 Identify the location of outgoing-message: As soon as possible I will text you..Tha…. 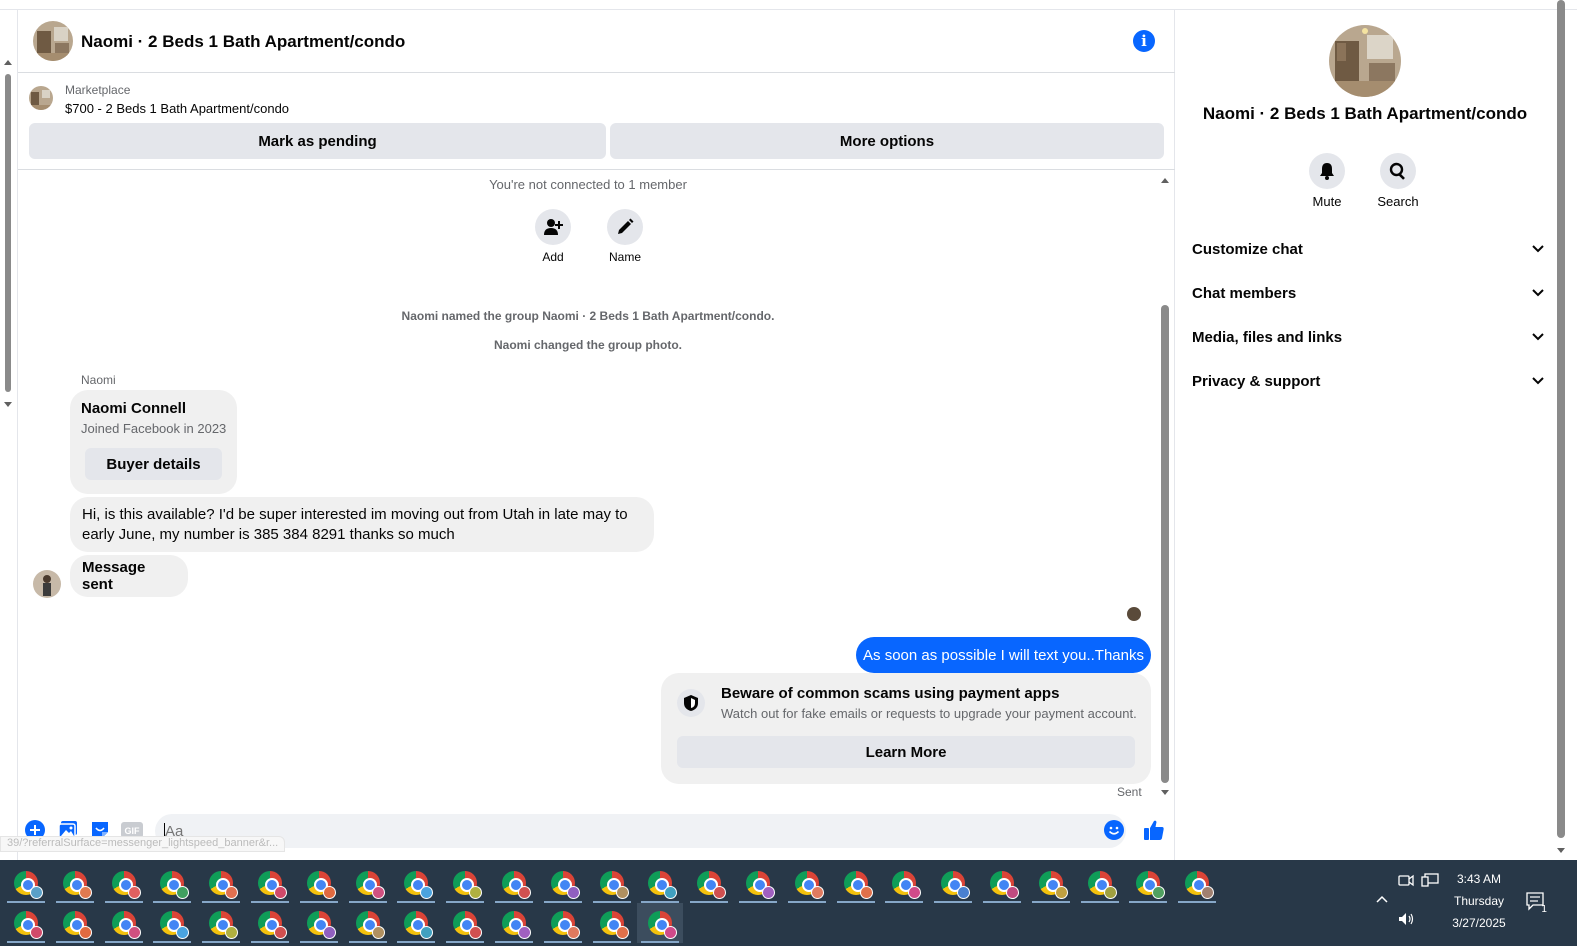
(1003, 655).